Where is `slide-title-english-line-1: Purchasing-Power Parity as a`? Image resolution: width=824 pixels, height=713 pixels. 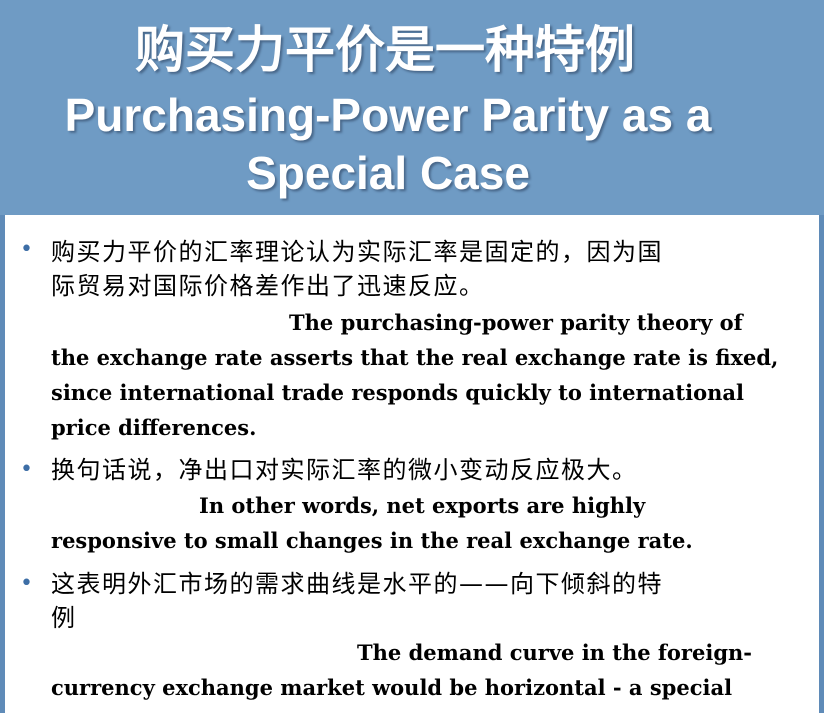
slide-title-english-line-1: Purchasing-Power Parity as a is located at coordinates (388, 115).